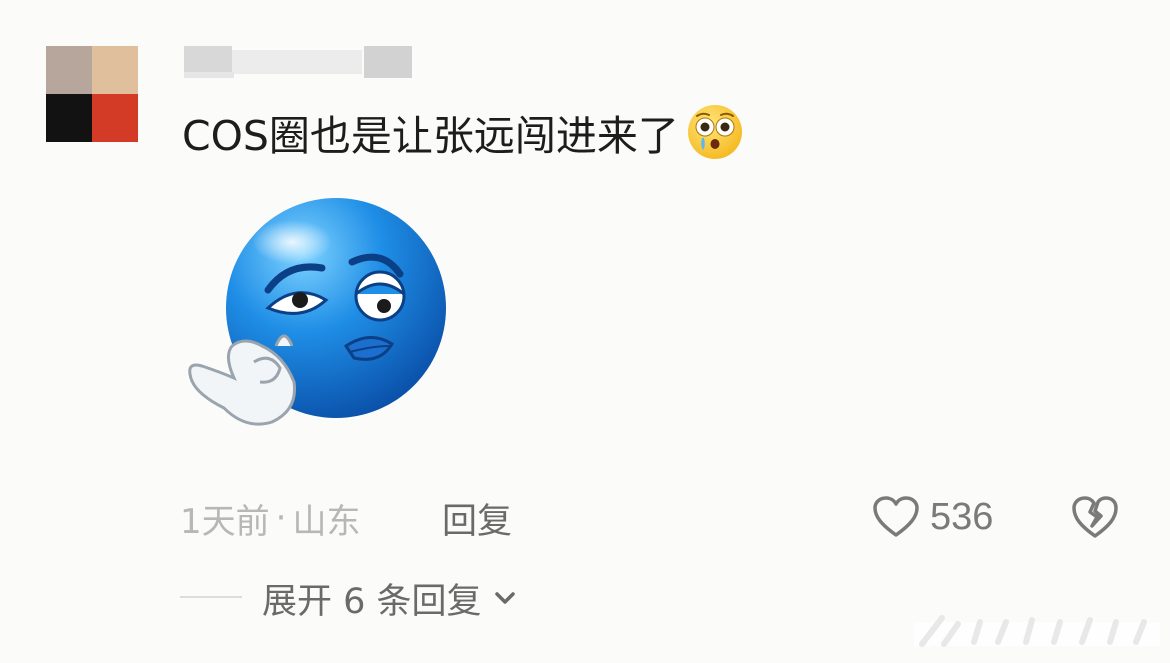 The height and width of the screenshot is (663, 1170). Describe the element at coordinates (504, 598) in the screenshot. I see `chevron-down-icon` at that location.